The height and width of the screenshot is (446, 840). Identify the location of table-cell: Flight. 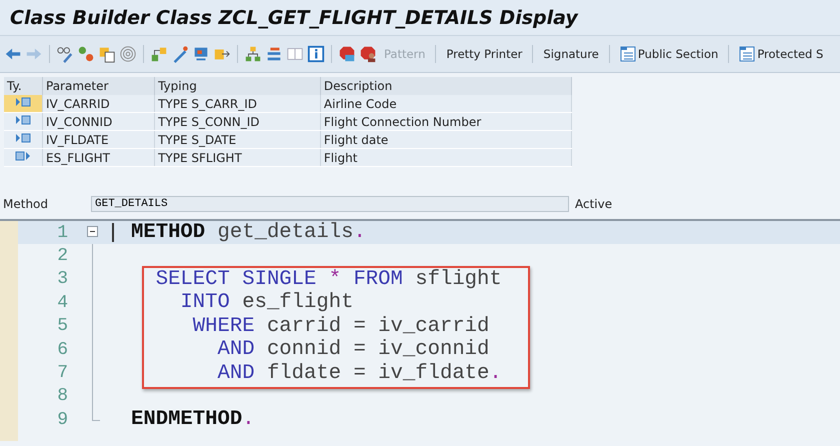
(446, 157).